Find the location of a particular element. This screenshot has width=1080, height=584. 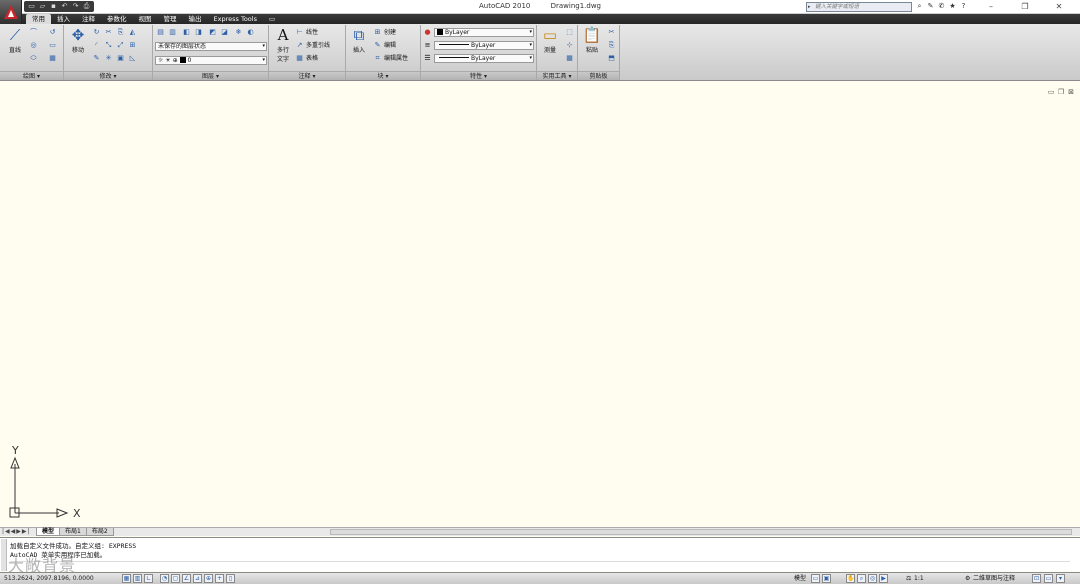

search-expand-icon: ▸ is located at coordinates (809, 7).